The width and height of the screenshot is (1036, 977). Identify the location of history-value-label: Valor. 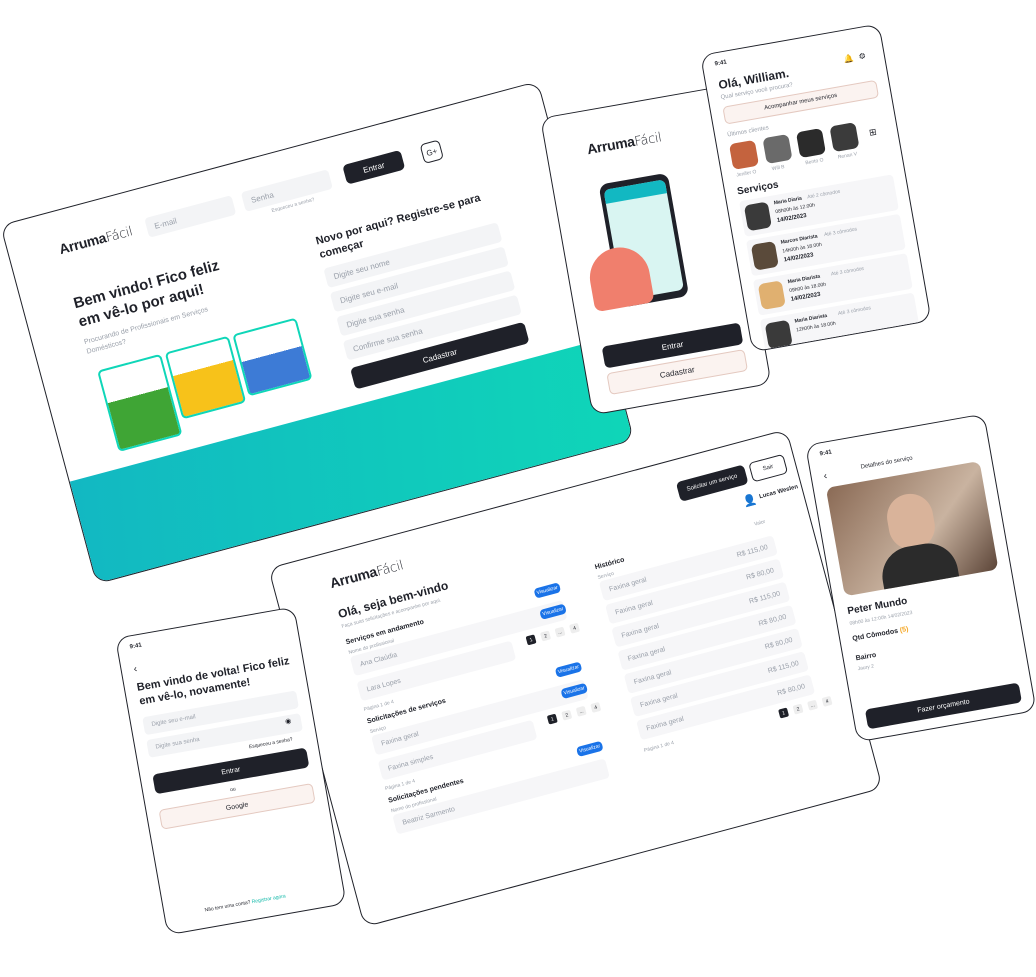
(760, 523).